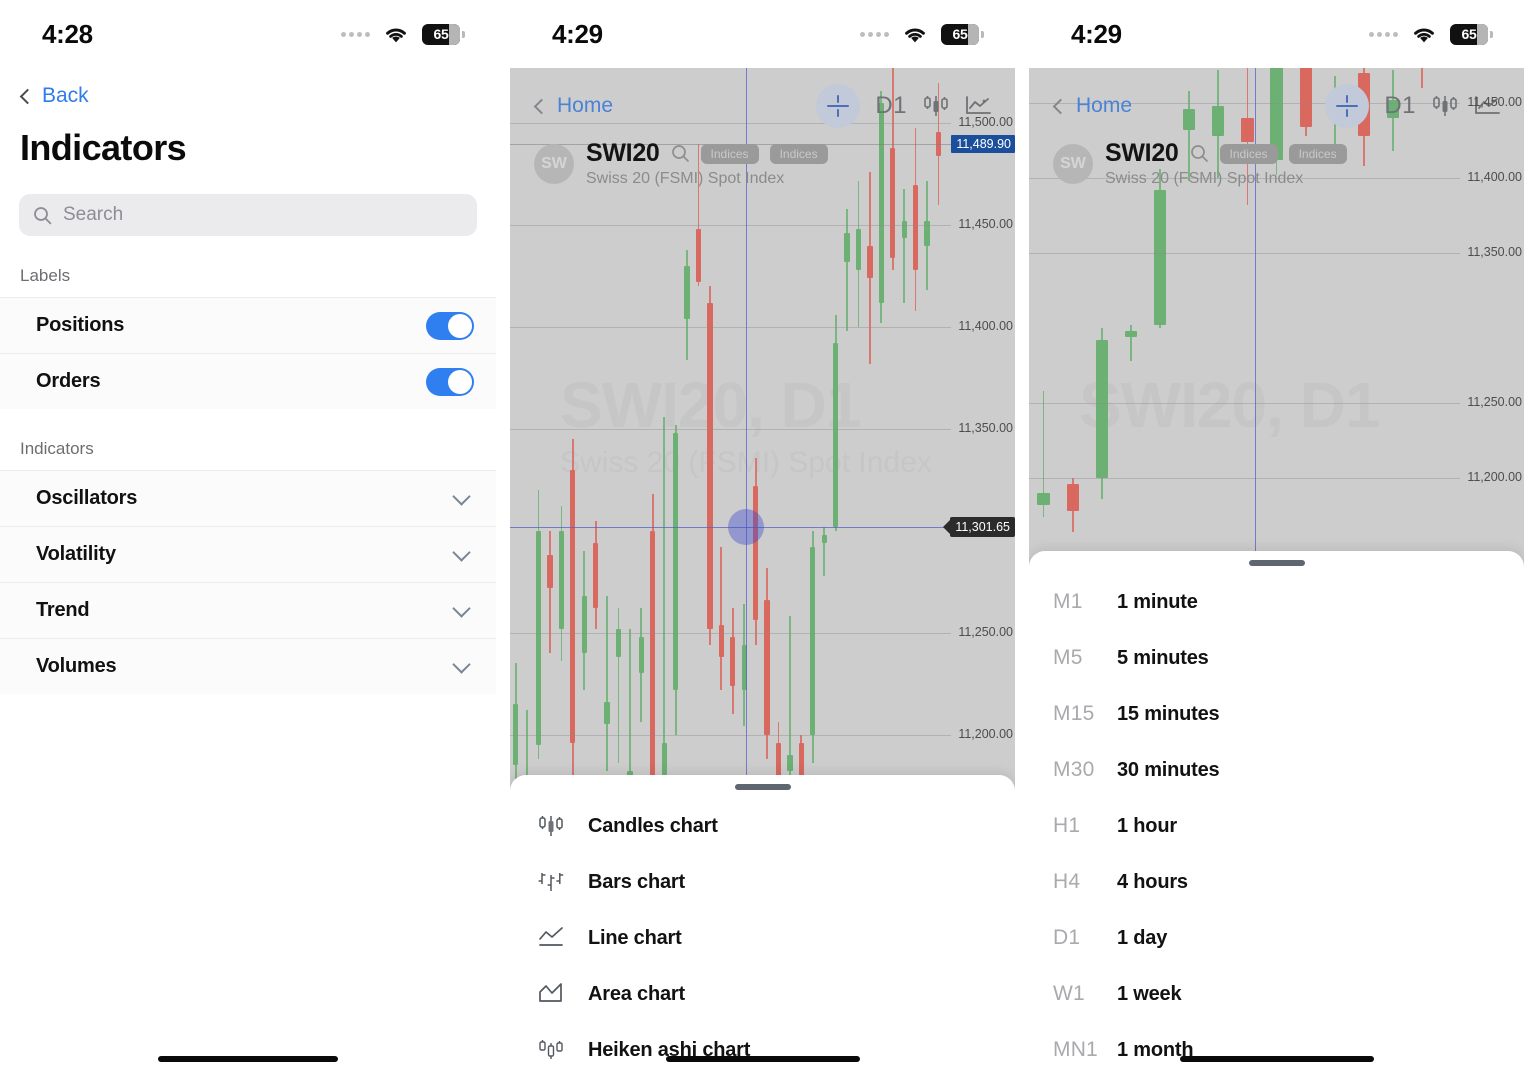  I want to click on timeframe-item-label: 1 day, so click(1142, 937).